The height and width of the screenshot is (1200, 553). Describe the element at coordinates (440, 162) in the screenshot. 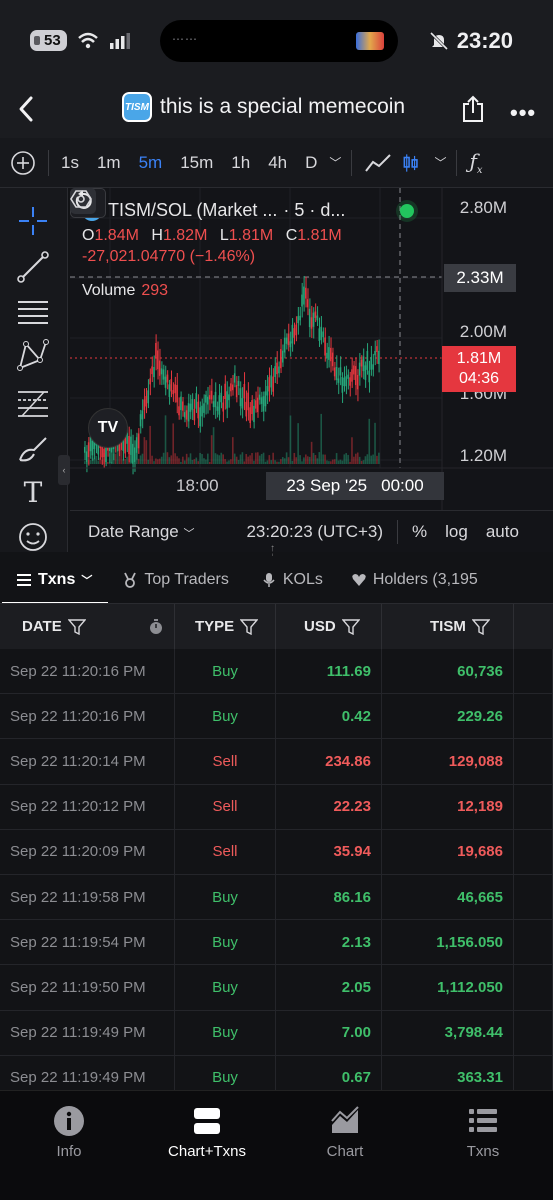

I see `chart-type-dropdown-chevron-icon: ﹀` at that location.